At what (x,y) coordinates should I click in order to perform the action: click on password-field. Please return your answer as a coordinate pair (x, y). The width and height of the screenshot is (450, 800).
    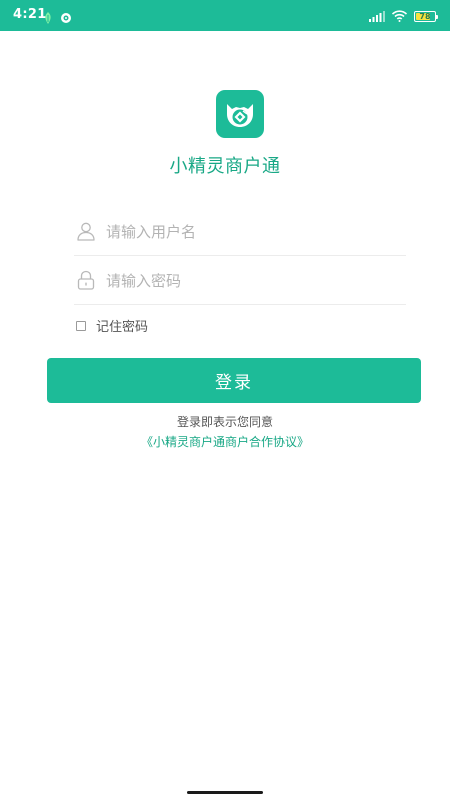
    Looking at the image, I should click on (240, 281).